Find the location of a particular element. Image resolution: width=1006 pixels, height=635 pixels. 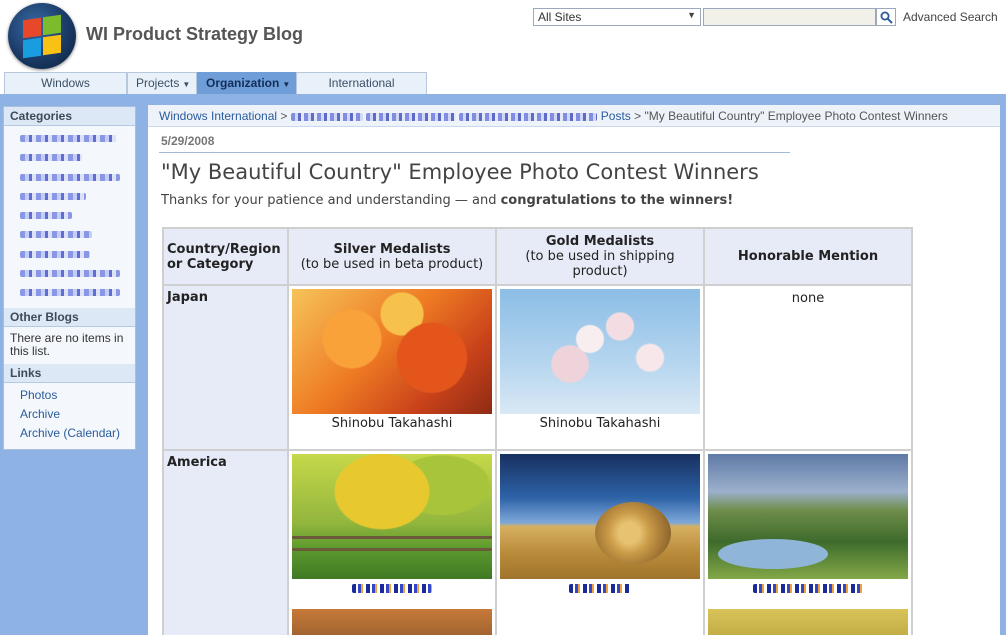

row-region: America is located at coordinates (225, 542).